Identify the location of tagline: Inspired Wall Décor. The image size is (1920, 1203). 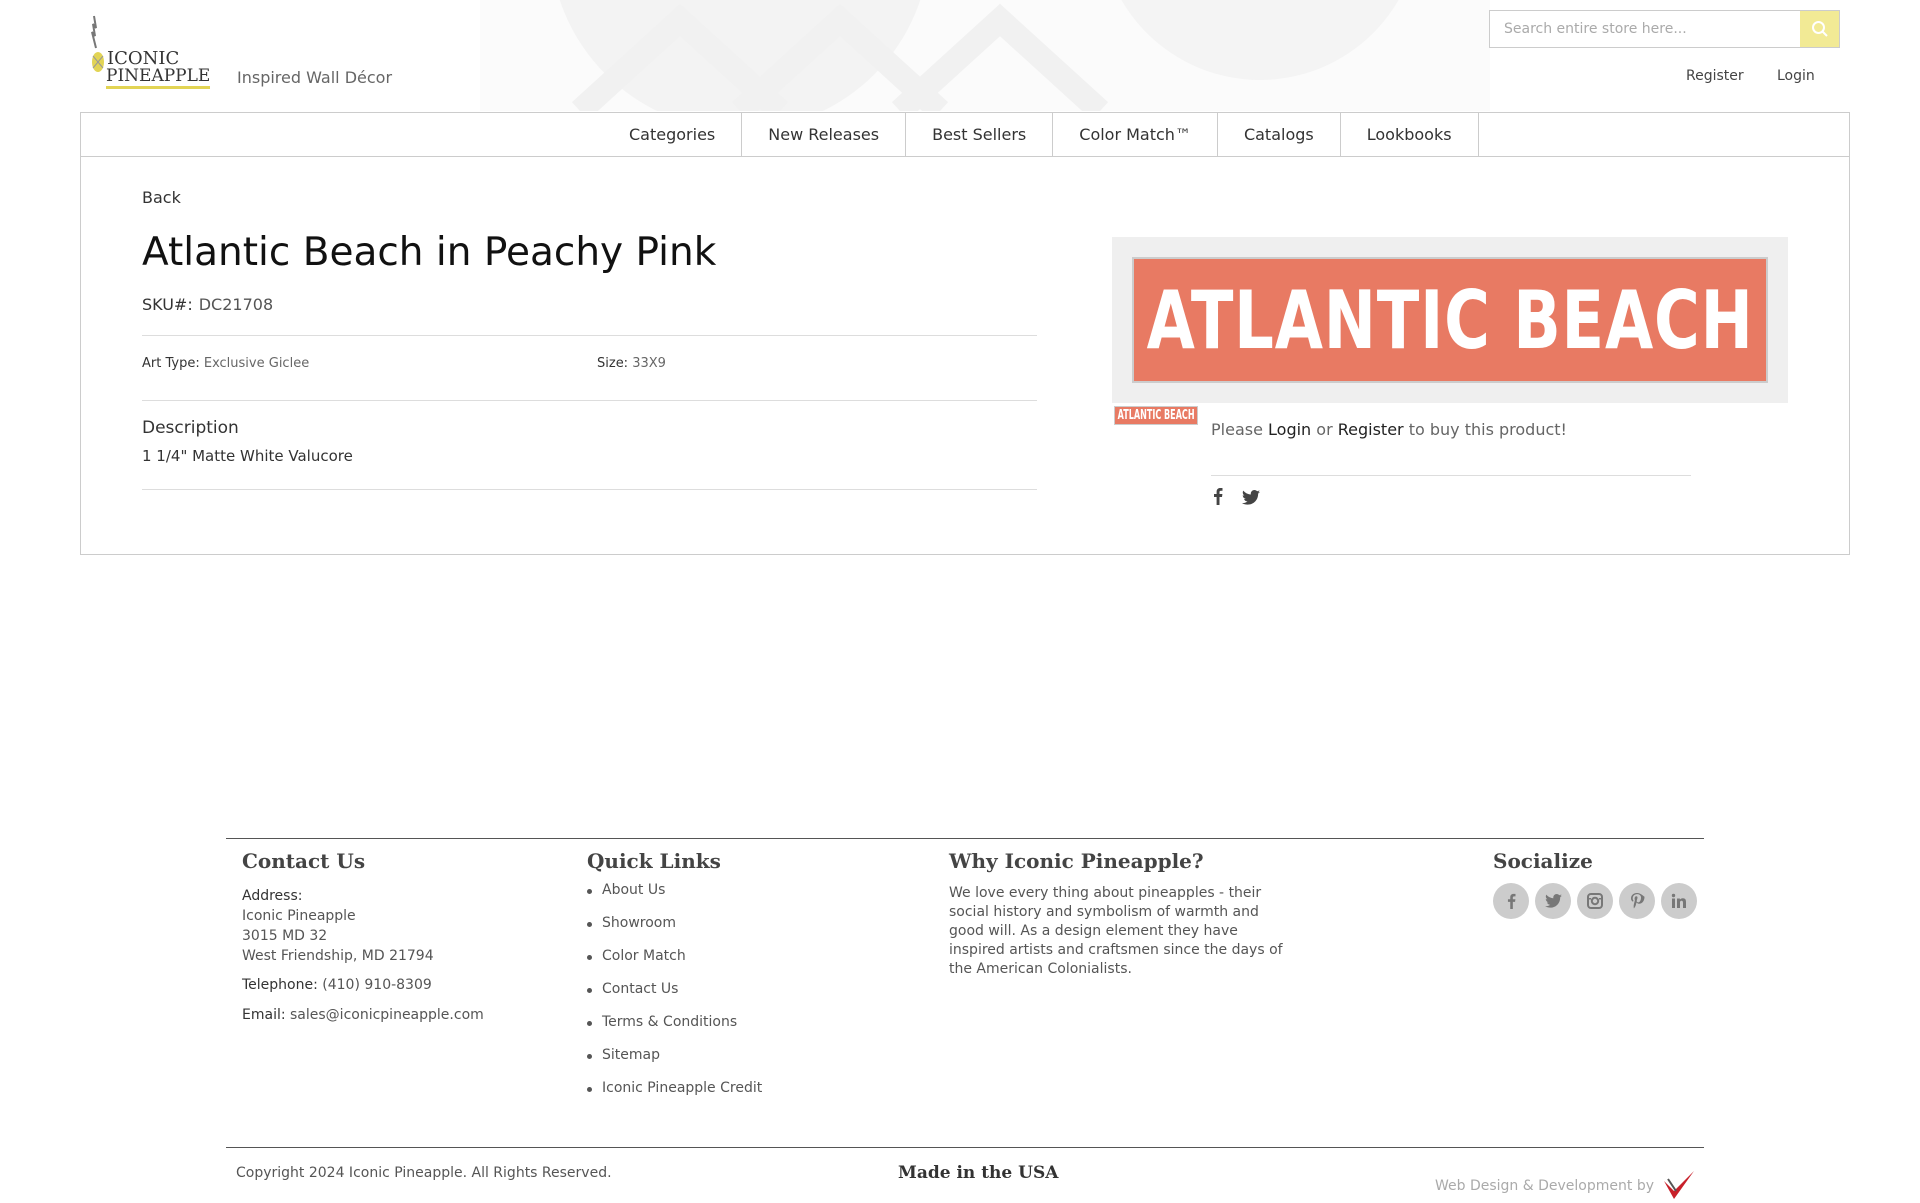
(315, 77).